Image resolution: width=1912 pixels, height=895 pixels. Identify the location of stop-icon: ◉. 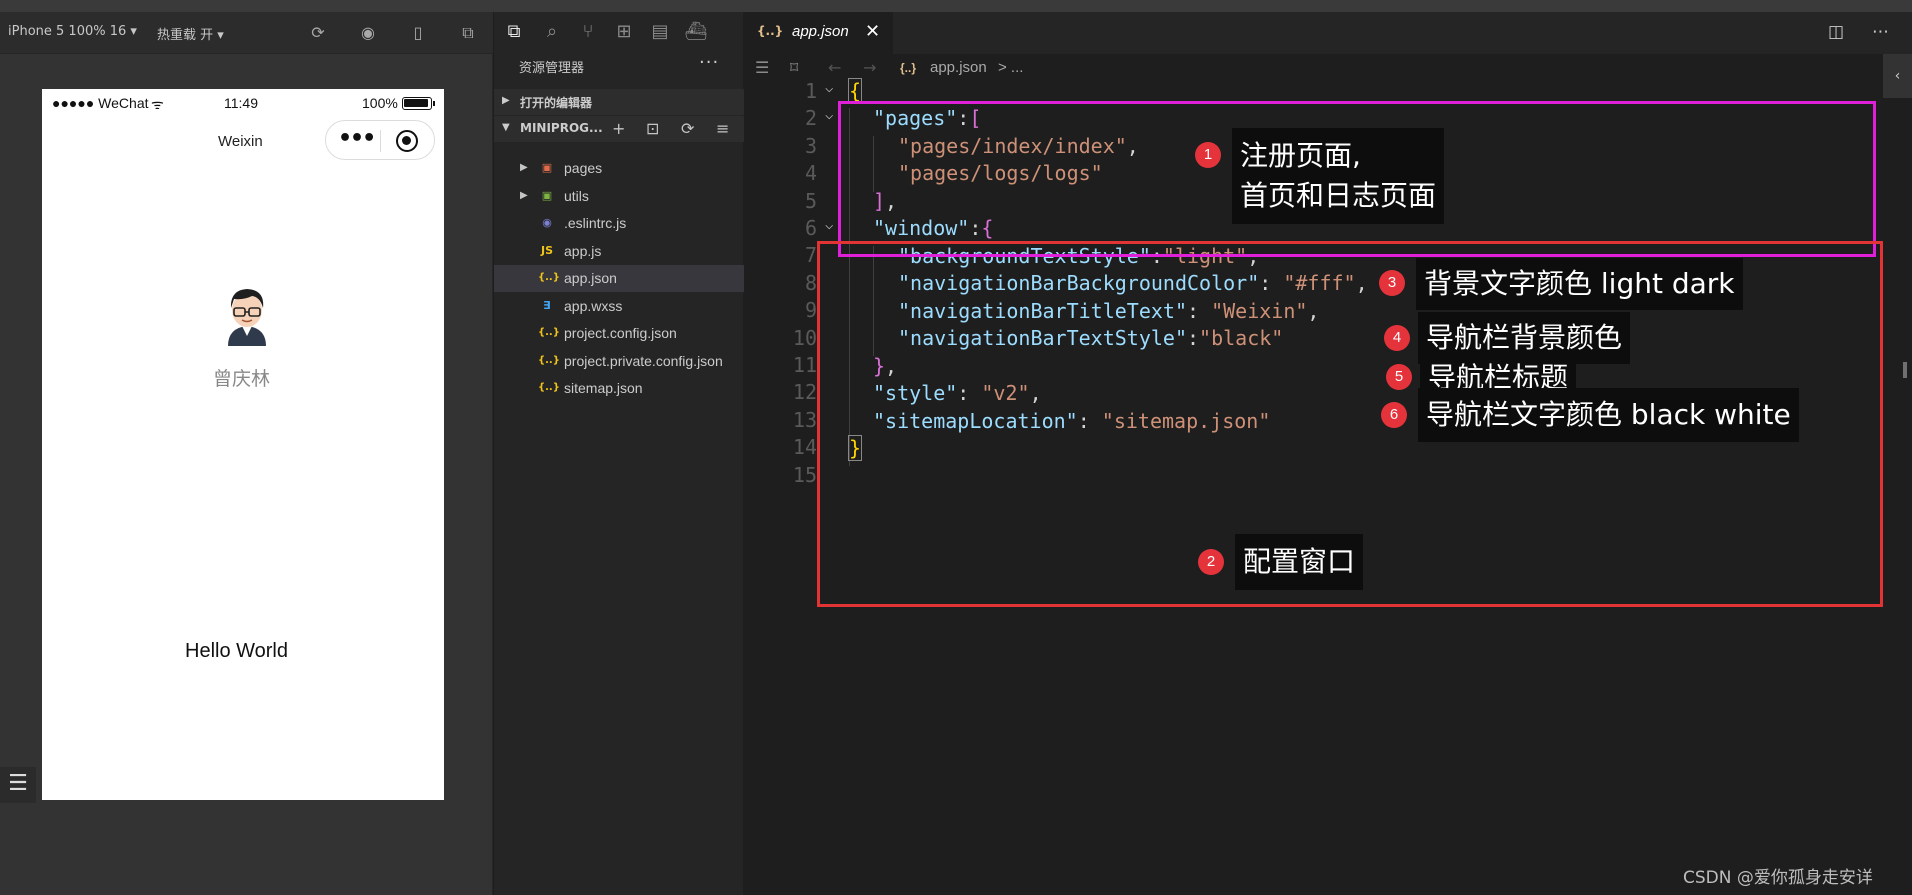
(368, 33).